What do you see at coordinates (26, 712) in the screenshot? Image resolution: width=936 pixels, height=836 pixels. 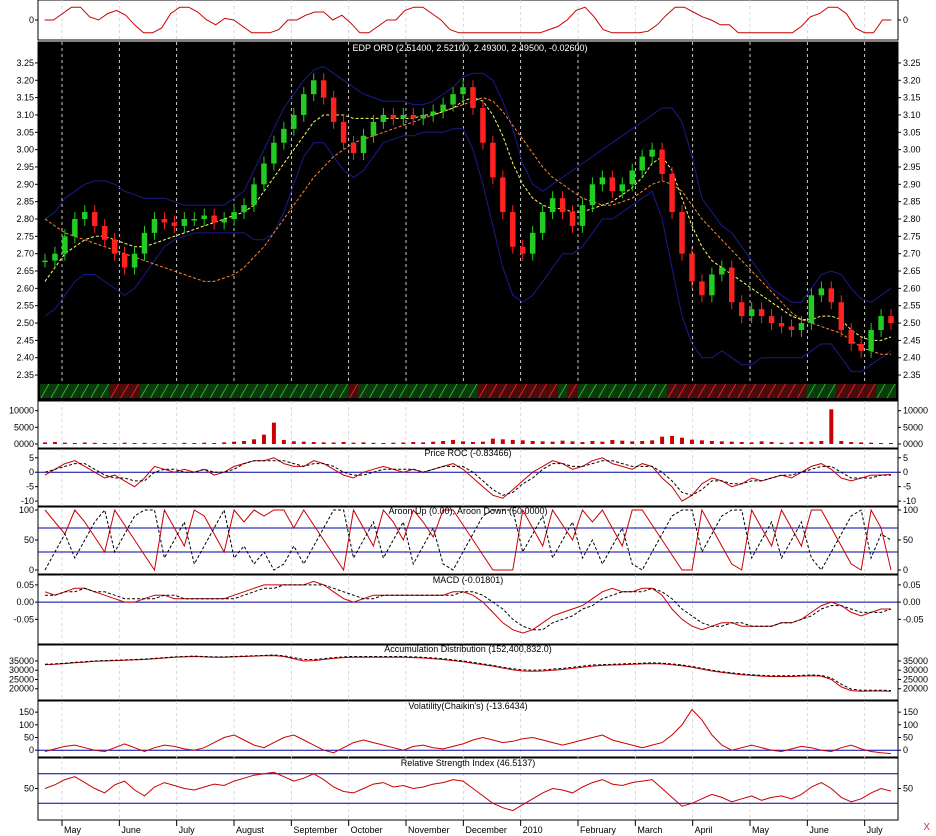 I see `y-tick-label-left: 150` at bounding box center [26, 712].